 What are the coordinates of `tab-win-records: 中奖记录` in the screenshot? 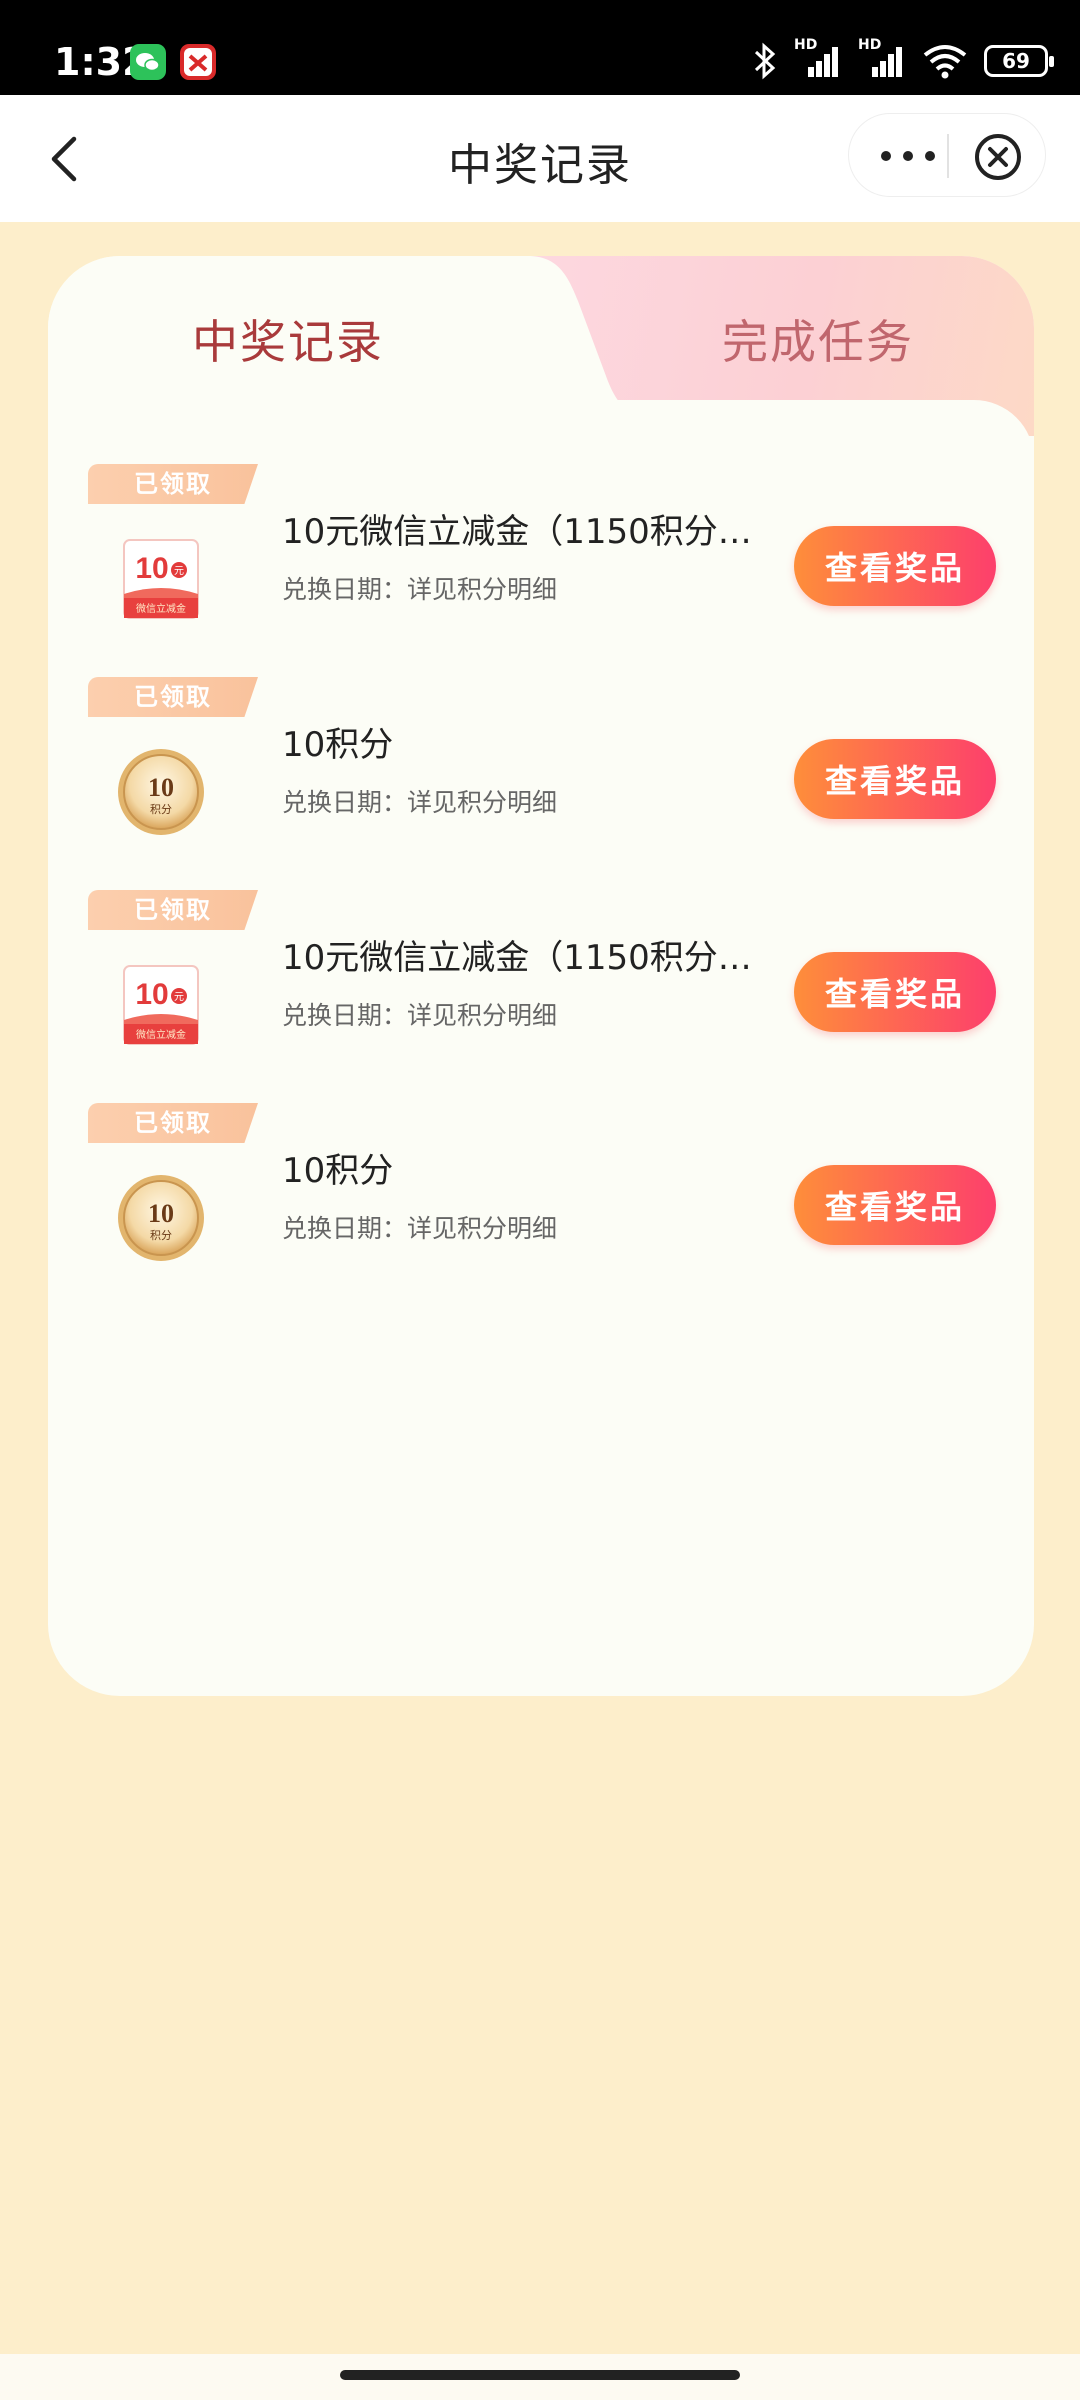 It's located at (288, 339).